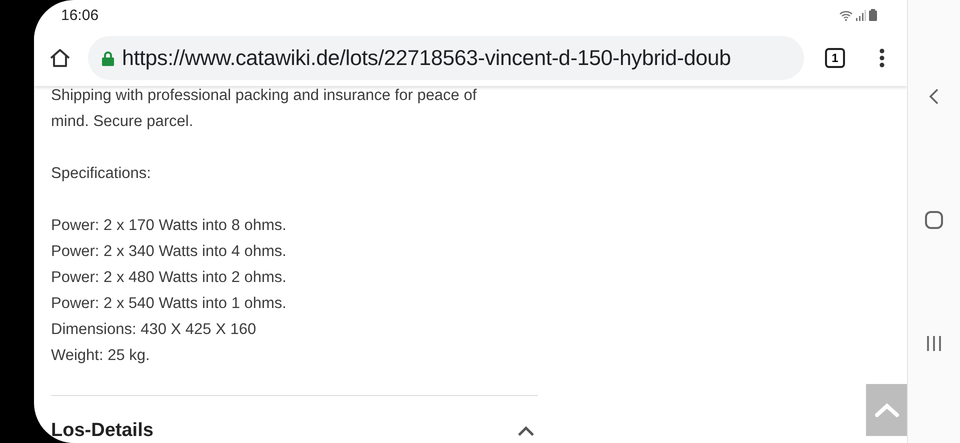 Image resolution: width=960 pixels, height=443 pixels. What do you see at coordinates (873, 15) in the screenshot?
I see `battery-icon` at bounding box center [873, 15].